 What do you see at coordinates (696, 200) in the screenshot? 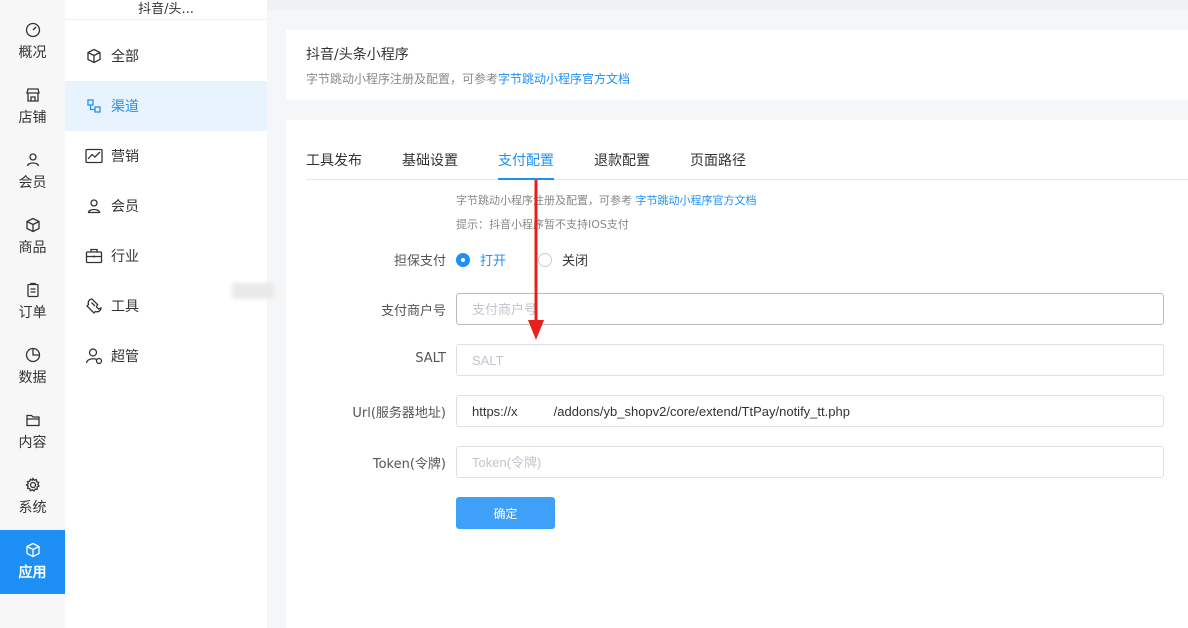
I see `config-docs-link: 字节跳动小程序官方文档` at bounding box center [696, 200].